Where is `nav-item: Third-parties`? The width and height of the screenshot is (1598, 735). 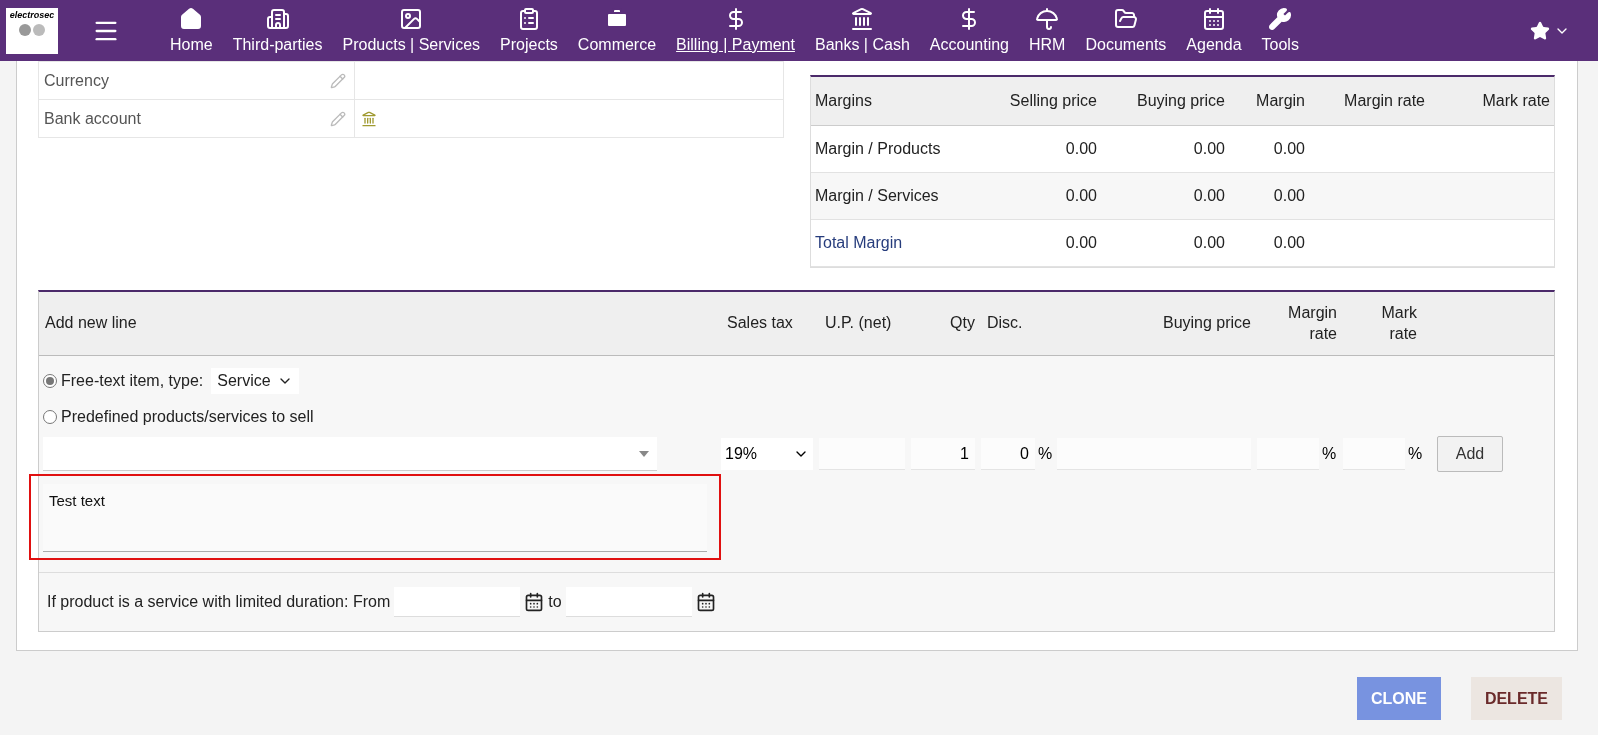 nav-item: Third-parties is located at coordinates (277, 30).